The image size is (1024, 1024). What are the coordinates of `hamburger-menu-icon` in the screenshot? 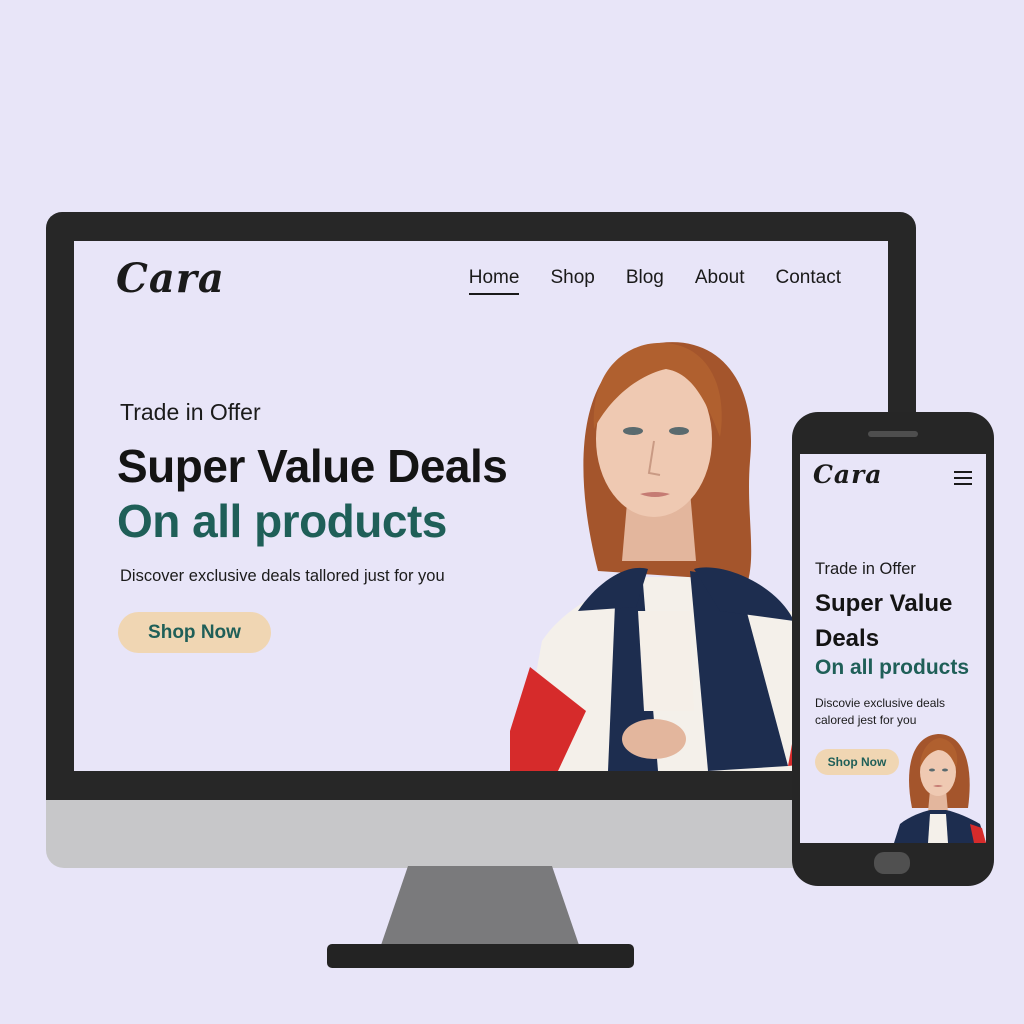 It's located at (963, 478).